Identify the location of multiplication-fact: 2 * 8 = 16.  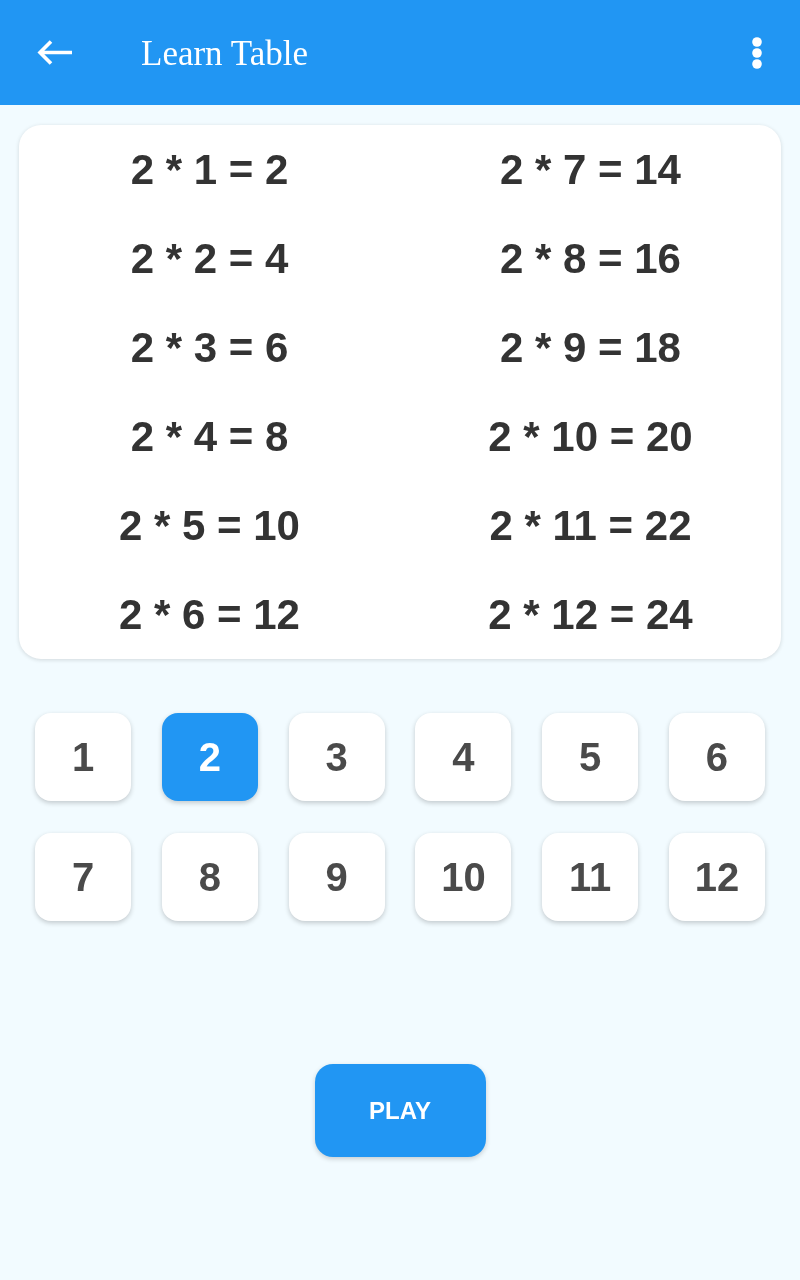
(590, 259).